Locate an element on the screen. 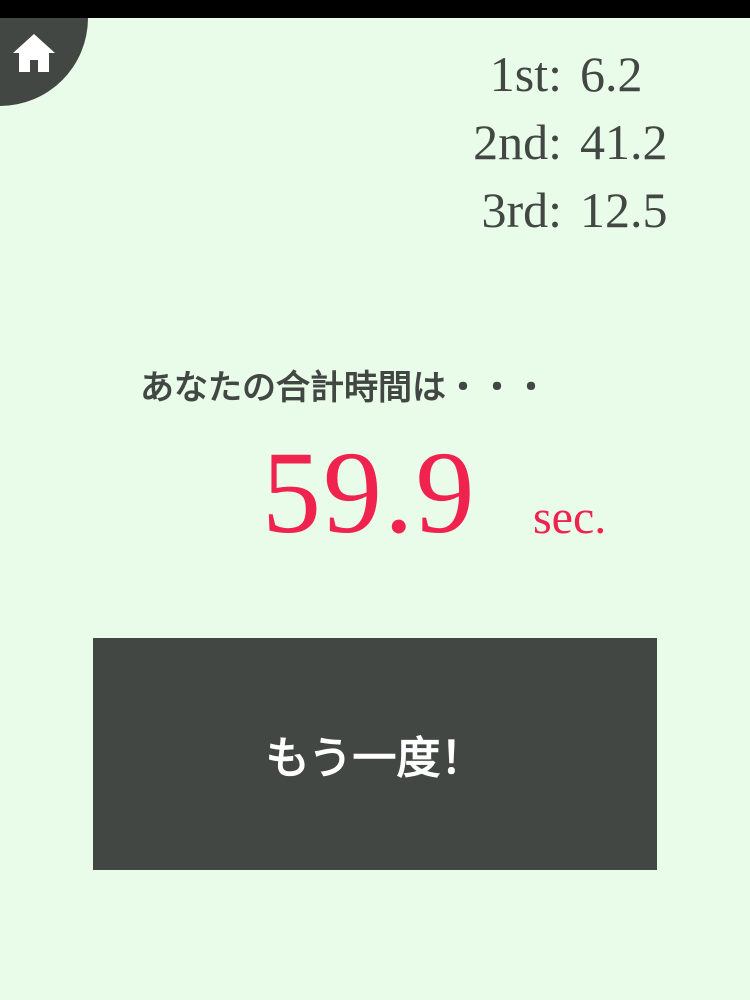  home-icon is located at coordinates (34, 53).